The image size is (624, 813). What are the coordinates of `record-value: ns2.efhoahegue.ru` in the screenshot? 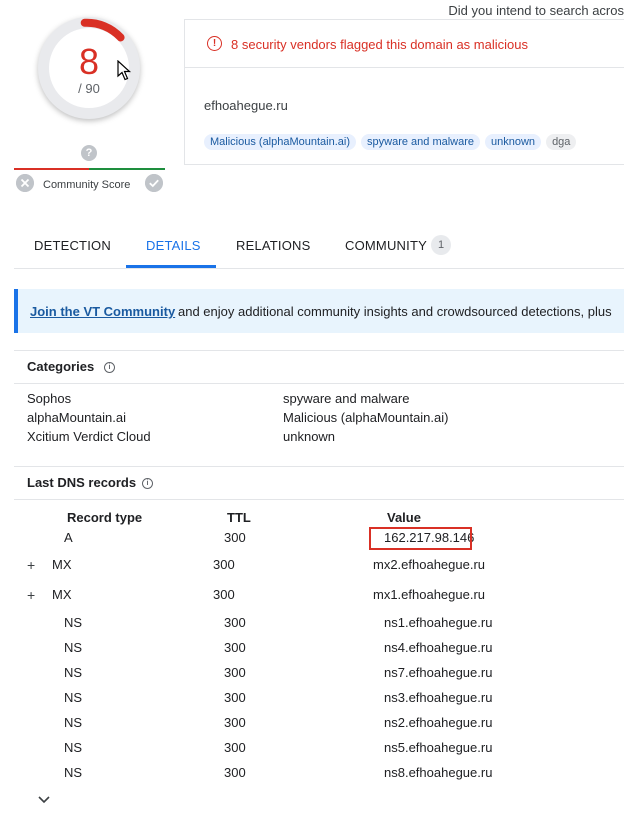 It's located at (438, 722).